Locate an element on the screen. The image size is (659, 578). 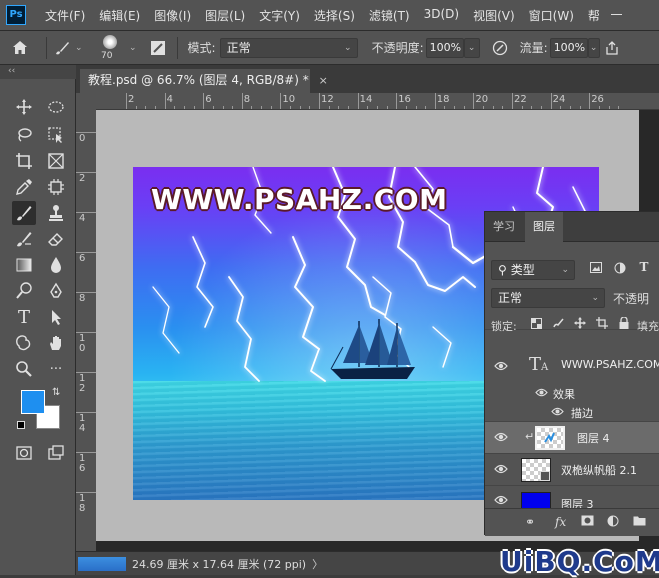
move-tool-icon is located at coordinates (24, 107).